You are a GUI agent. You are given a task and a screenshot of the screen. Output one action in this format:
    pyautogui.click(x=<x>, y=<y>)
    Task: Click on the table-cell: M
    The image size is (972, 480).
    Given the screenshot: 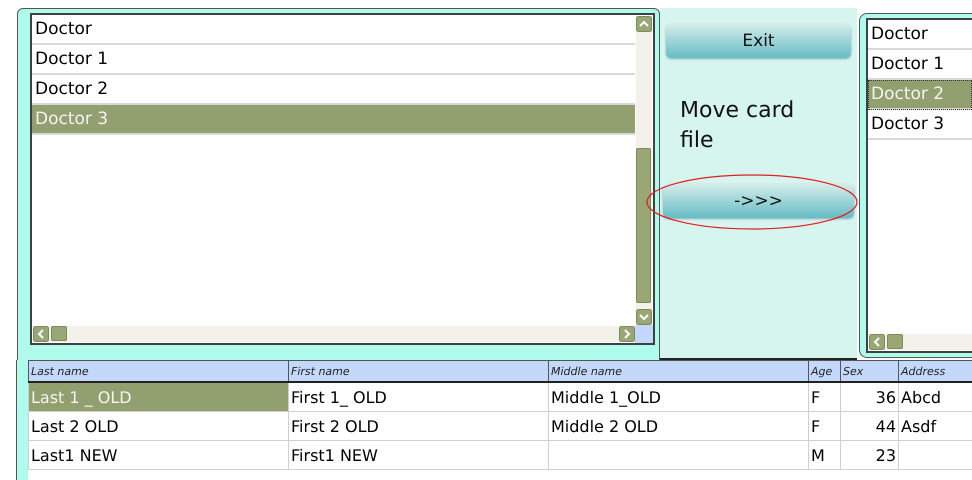 What is the action you would take?
    pyautogui.click(x=824, y=455)
    